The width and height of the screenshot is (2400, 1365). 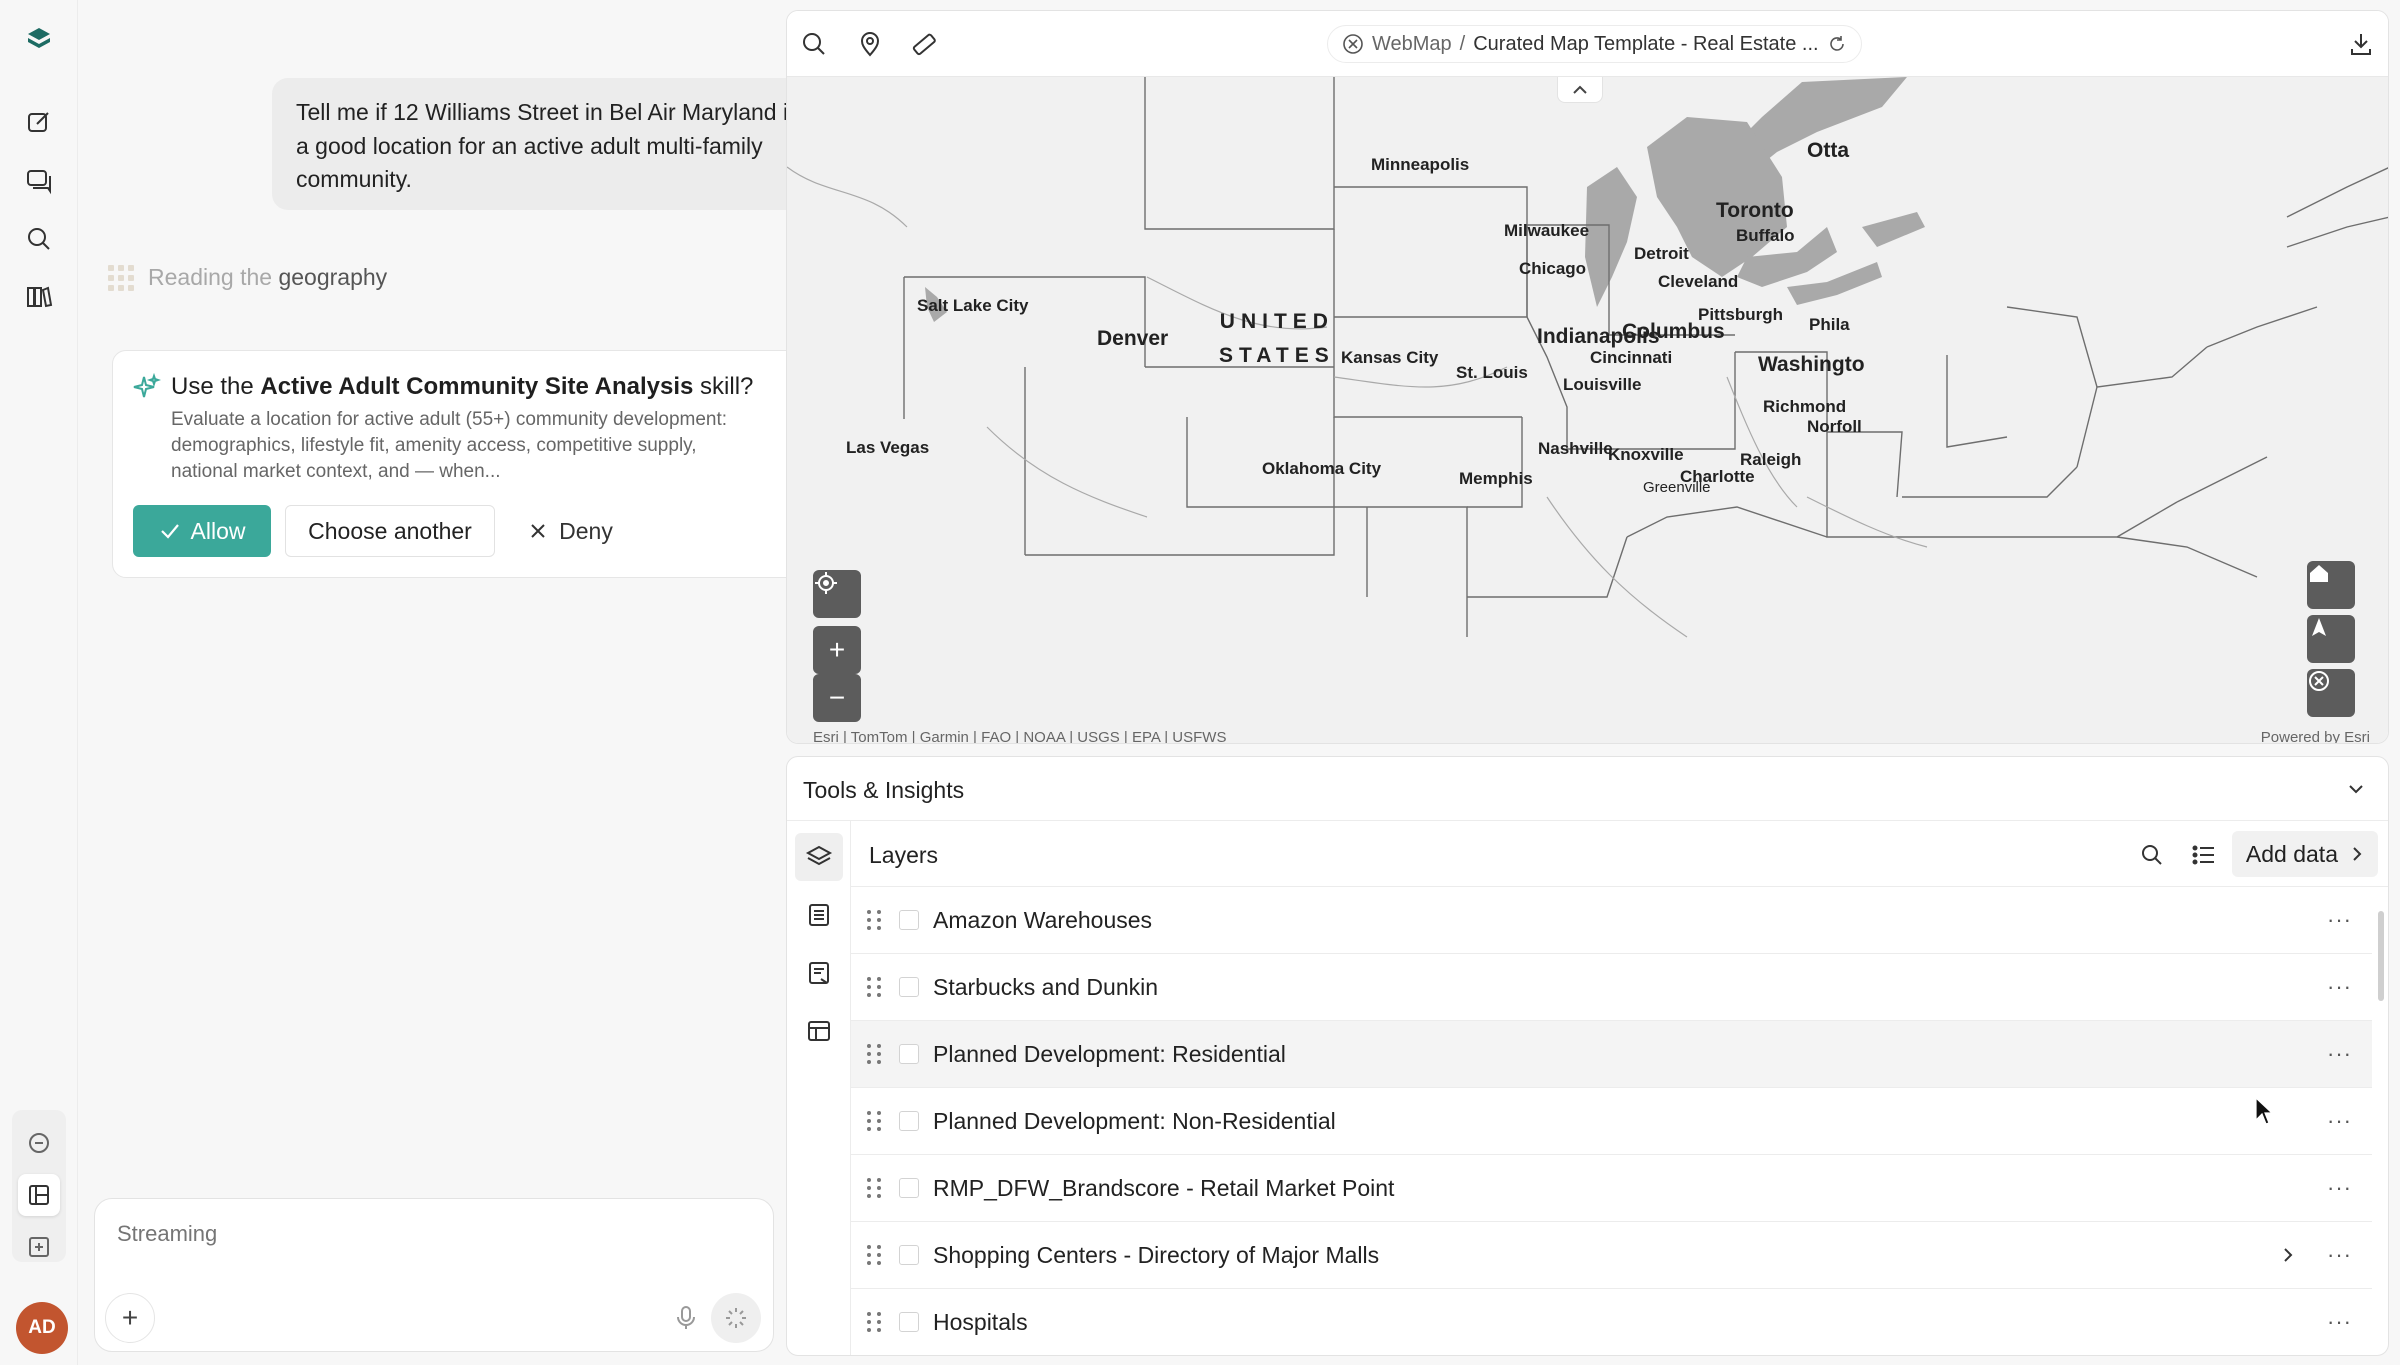 What do you see at coordinates (2291, 853) in the screenshot?
I see `add-data-label: Add data` at bounding box center [2291, 853].